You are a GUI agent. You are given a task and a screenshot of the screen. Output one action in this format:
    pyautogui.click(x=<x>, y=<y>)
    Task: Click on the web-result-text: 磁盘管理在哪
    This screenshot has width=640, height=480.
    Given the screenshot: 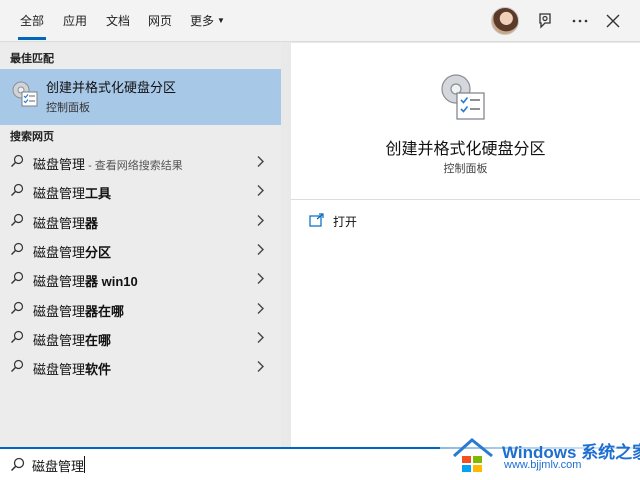 What is the action you would take?
    pyautogui.click(x=72, y=339)
    